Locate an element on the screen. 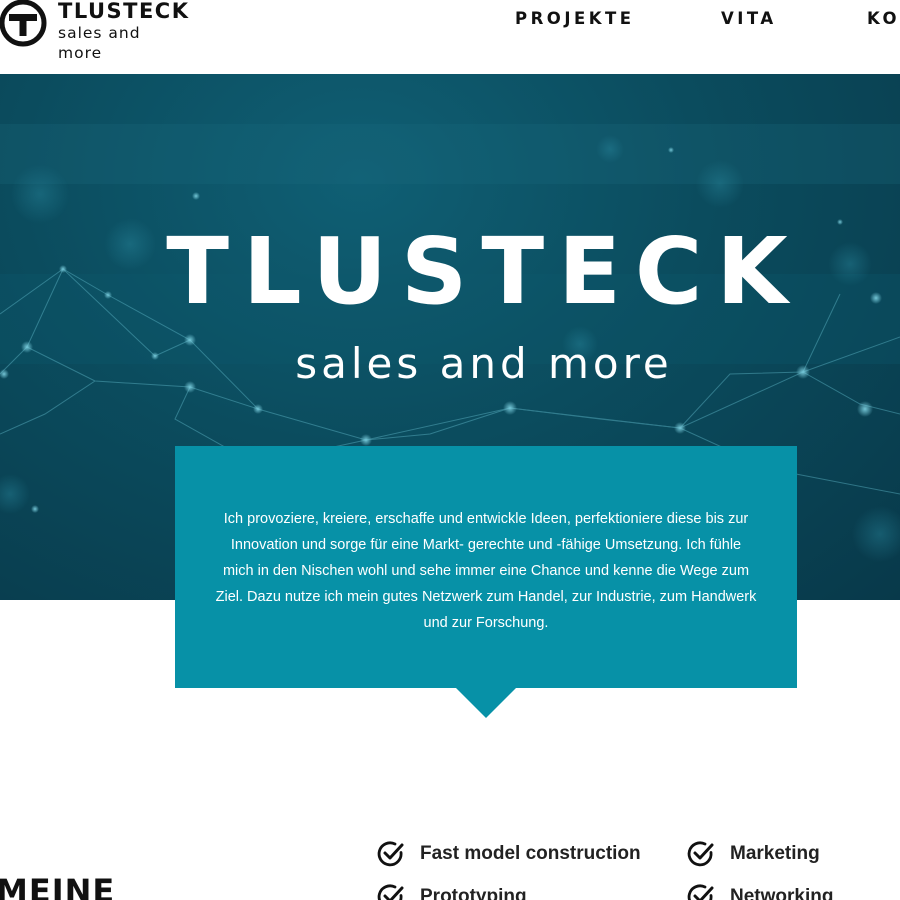 The image size is (900, 900). nav-item-kontakt: KO is located at coordinates (883, 18).